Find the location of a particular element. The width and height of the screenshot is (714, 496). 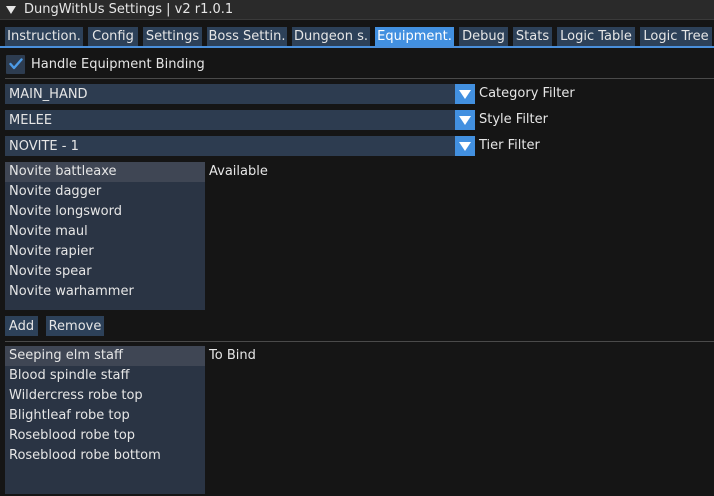

category-filter-label: Category Filter is located at coordinates (527, 93).